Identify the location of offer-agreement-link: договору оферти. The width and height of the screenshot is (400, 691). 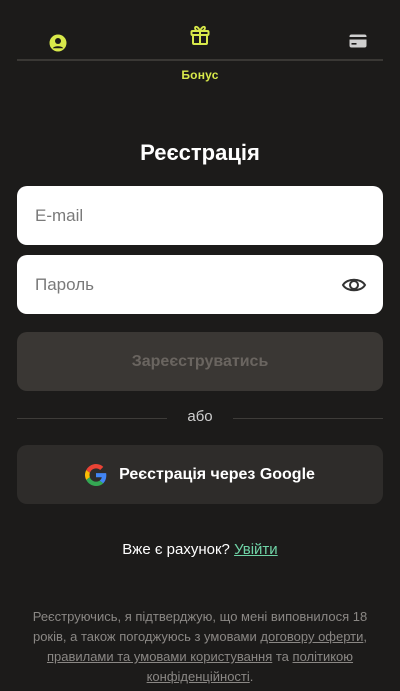
(311, 636).